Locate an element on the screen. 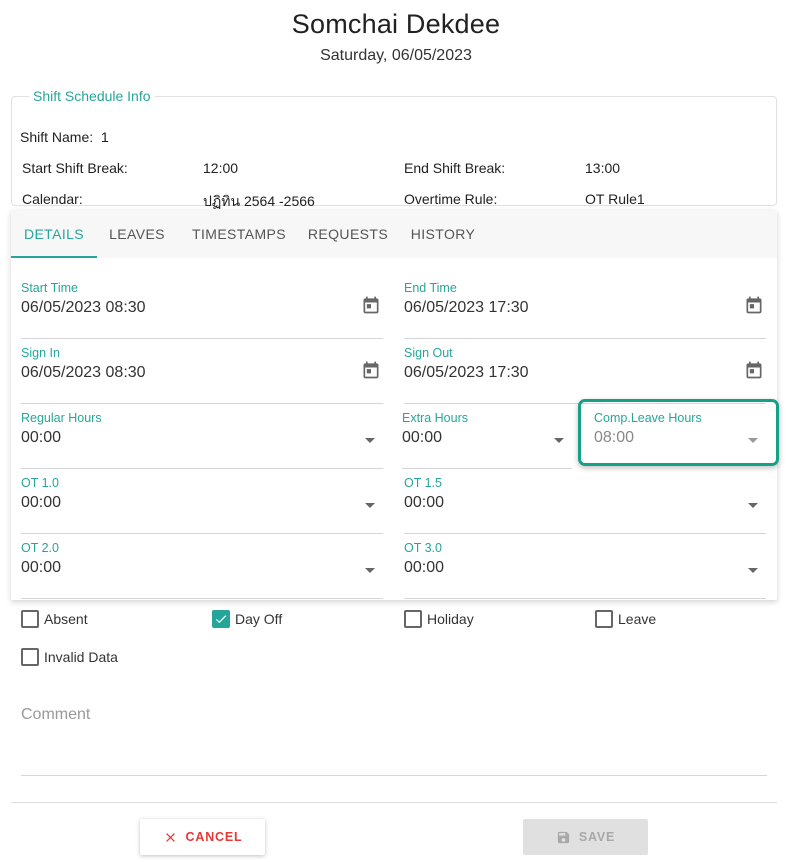 The image size is (792, 862). ot-1-5-value: 00:00 is located at coordinates (424, 502).